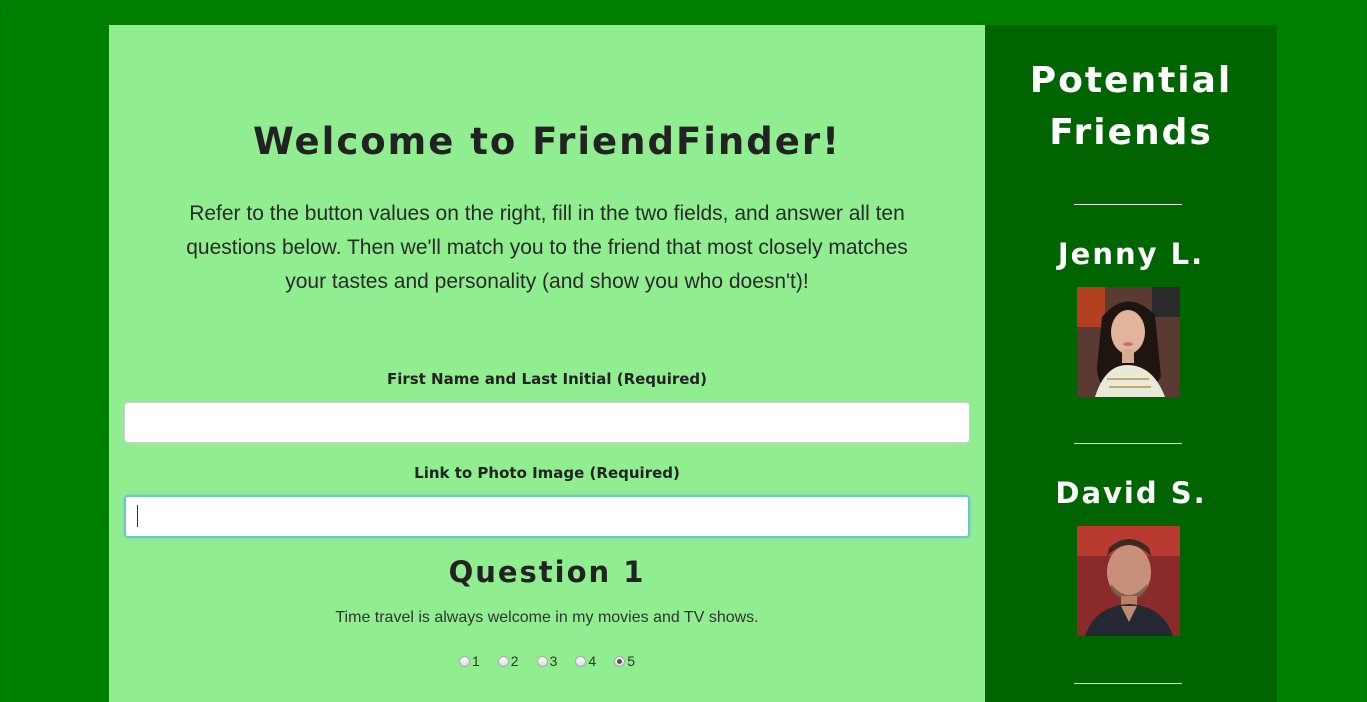 The height and width of the screenshot is (702, 1367). I want to click on radio-button-selected, so click(620, 661).